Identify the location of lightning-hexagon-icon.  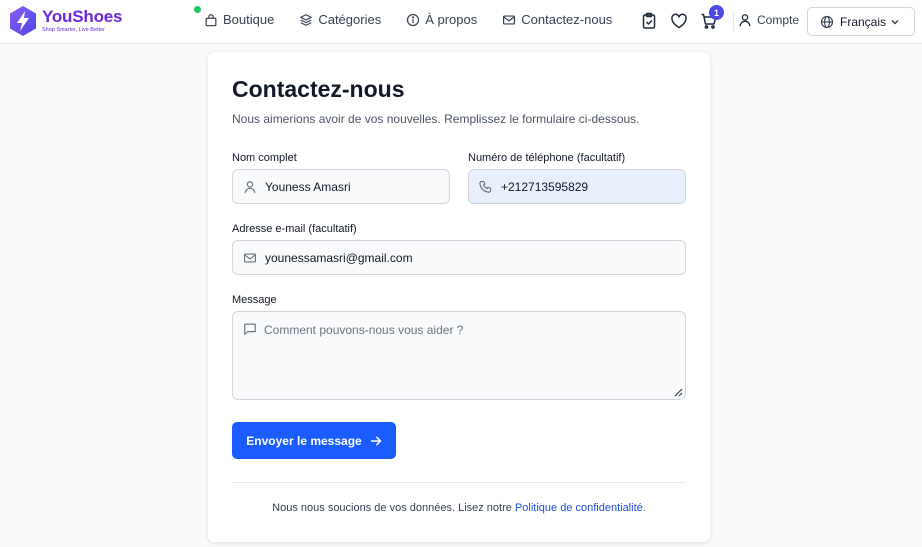
(23, 21).